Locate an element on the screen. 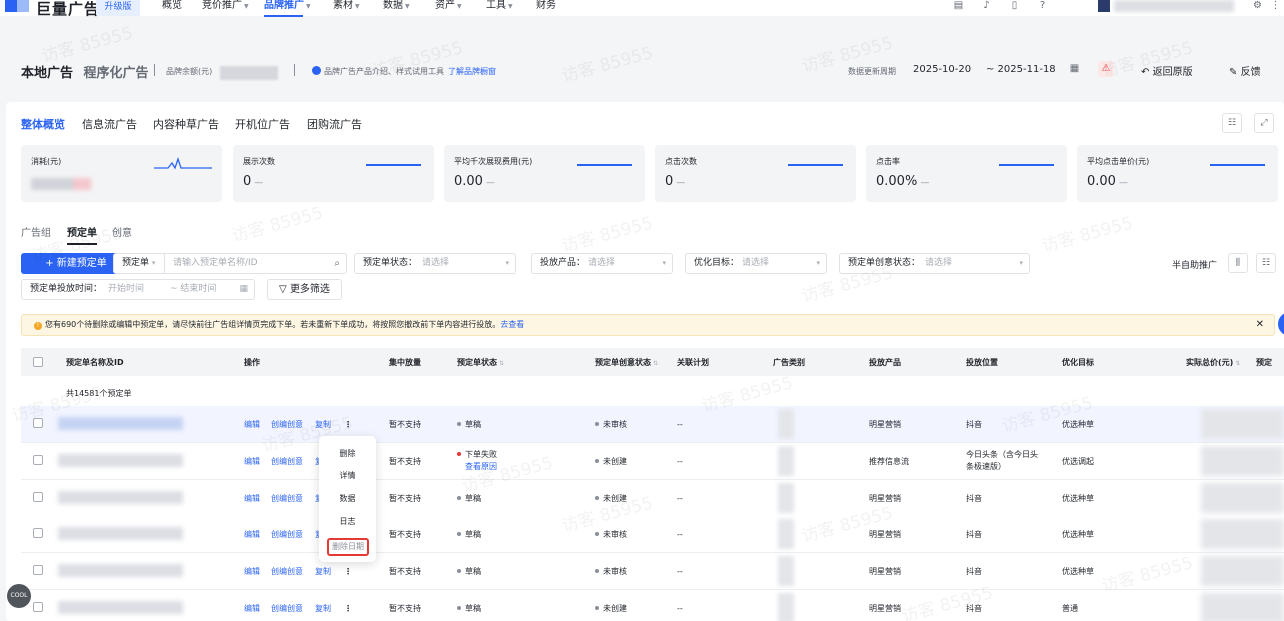 Image resolution: width=1284 pixels, height=621 pixels. column-header: 实际总价(元) ⇅ is located at coordinates (1213, 362).